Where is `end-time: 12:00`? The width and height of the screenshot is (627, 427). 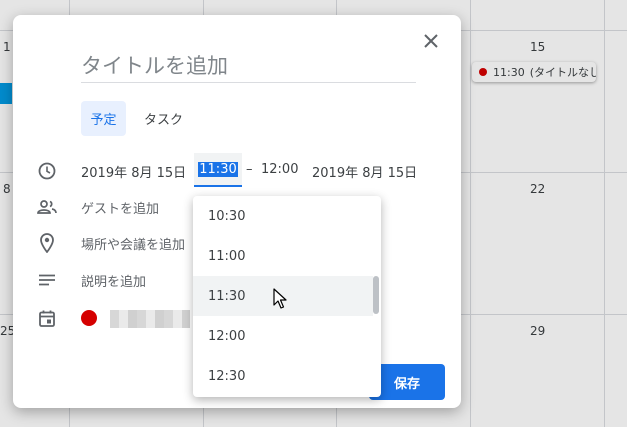 end-time: 12:00 is located at coordinates (279, 169).